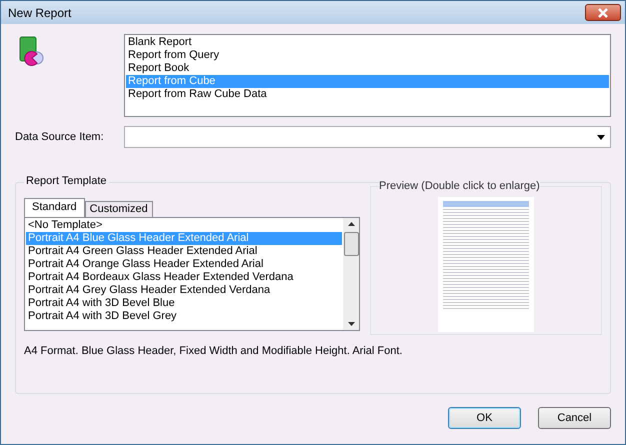 Image resolution: width=626 pixels, height=445 pixels. I want to click on report-type-item: Report Book, so click(367, 68).